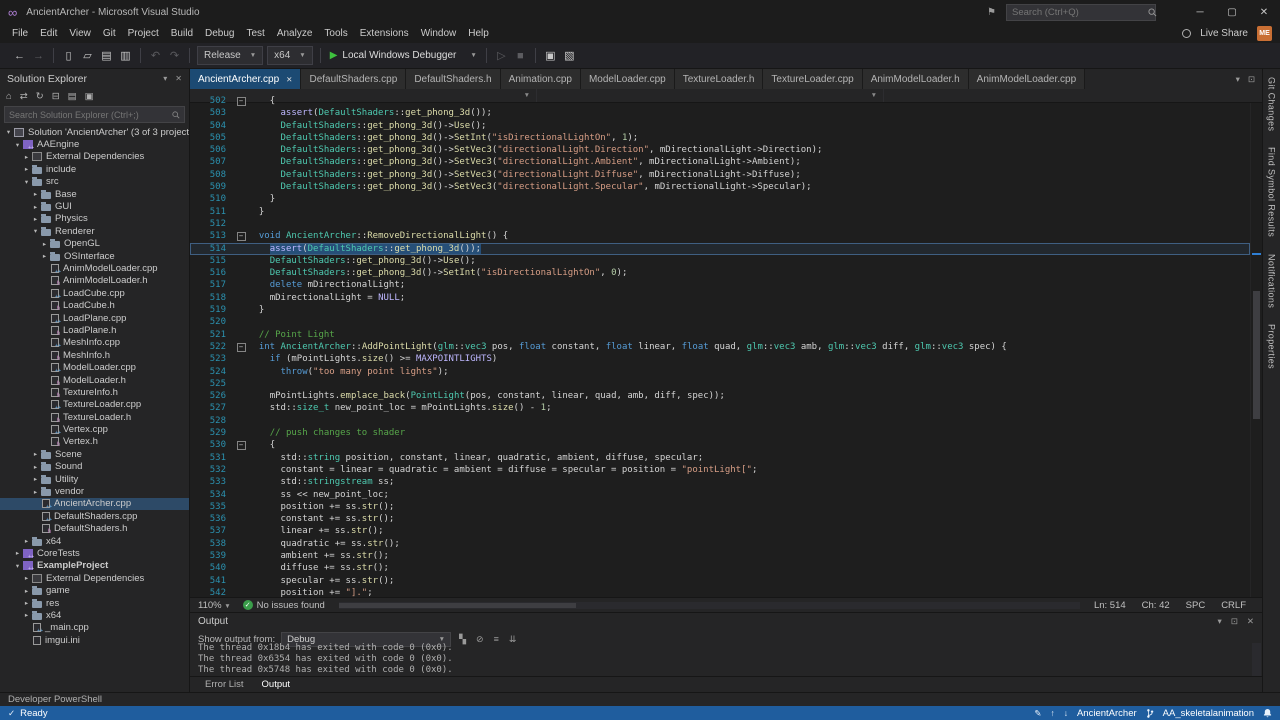  Describe the element at coordinates (1107, 713) in the screenshot. I see `git-repository-name: AncientArcher` at that location.